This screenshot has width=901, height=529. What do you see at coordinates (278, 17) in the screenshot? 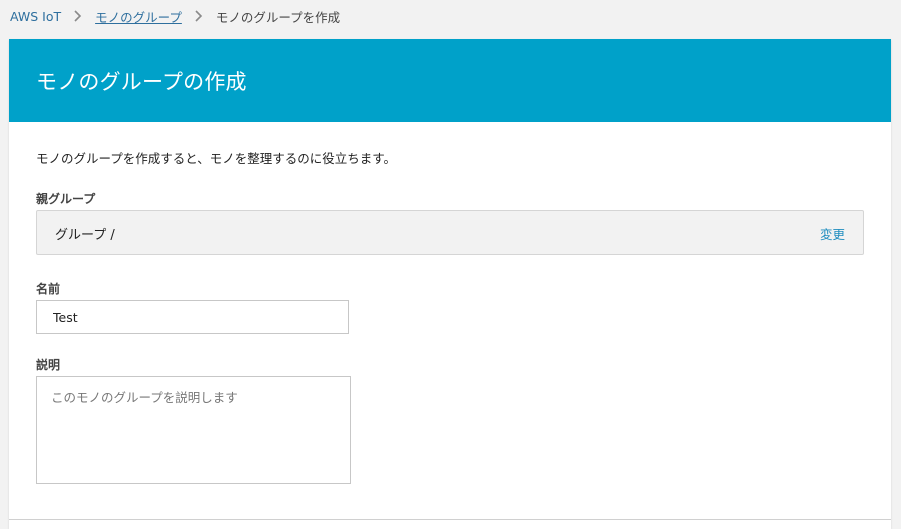
I see `breadcrumb-current: モノのグループを作成` at bounding box center [278, 17].